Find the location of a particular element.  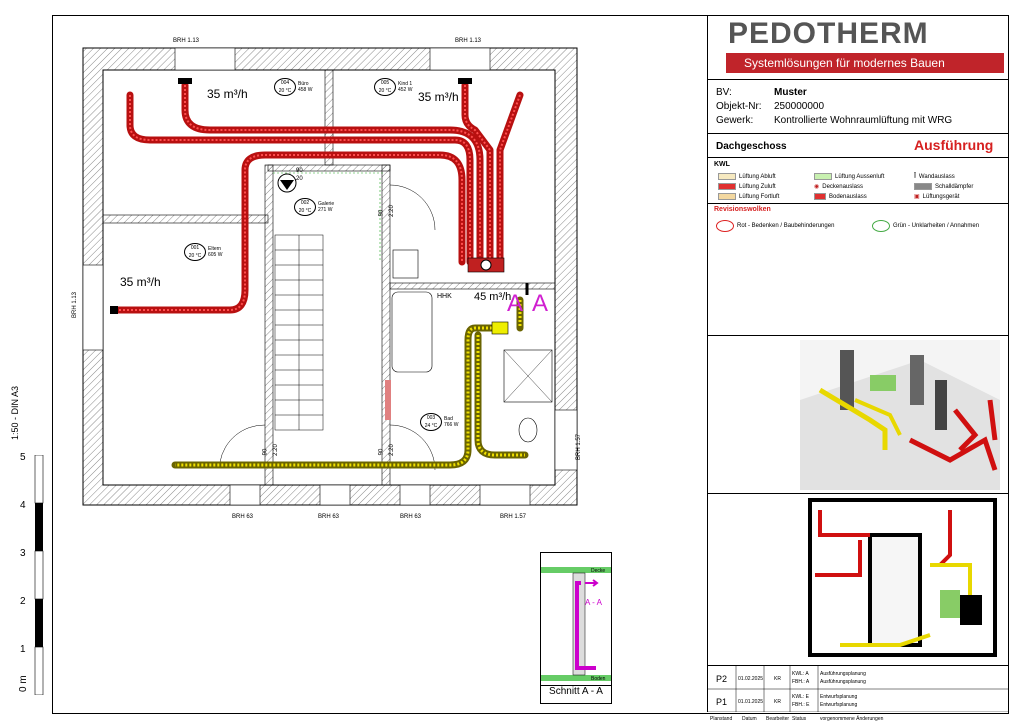

section-title: Schnitt A - A is located at coordinates (576, 691).